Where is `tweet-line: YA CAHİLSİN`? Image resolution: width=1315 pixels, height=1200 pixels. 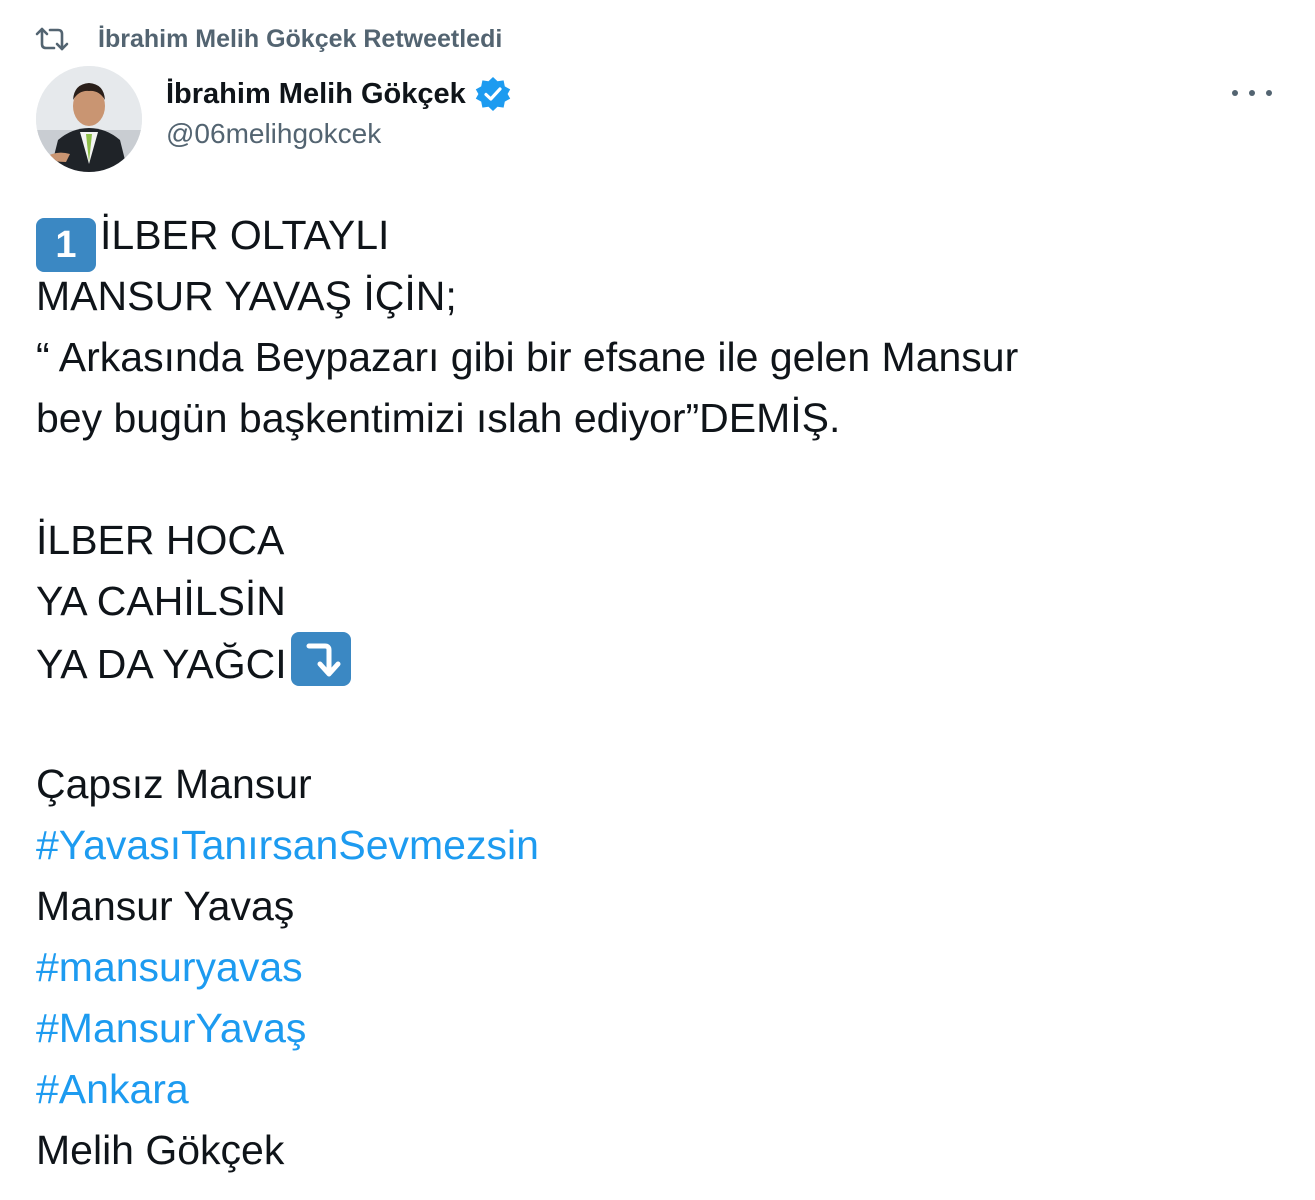 tweet-line: YA CAHİLSİN is located at coordinates (161, 601).